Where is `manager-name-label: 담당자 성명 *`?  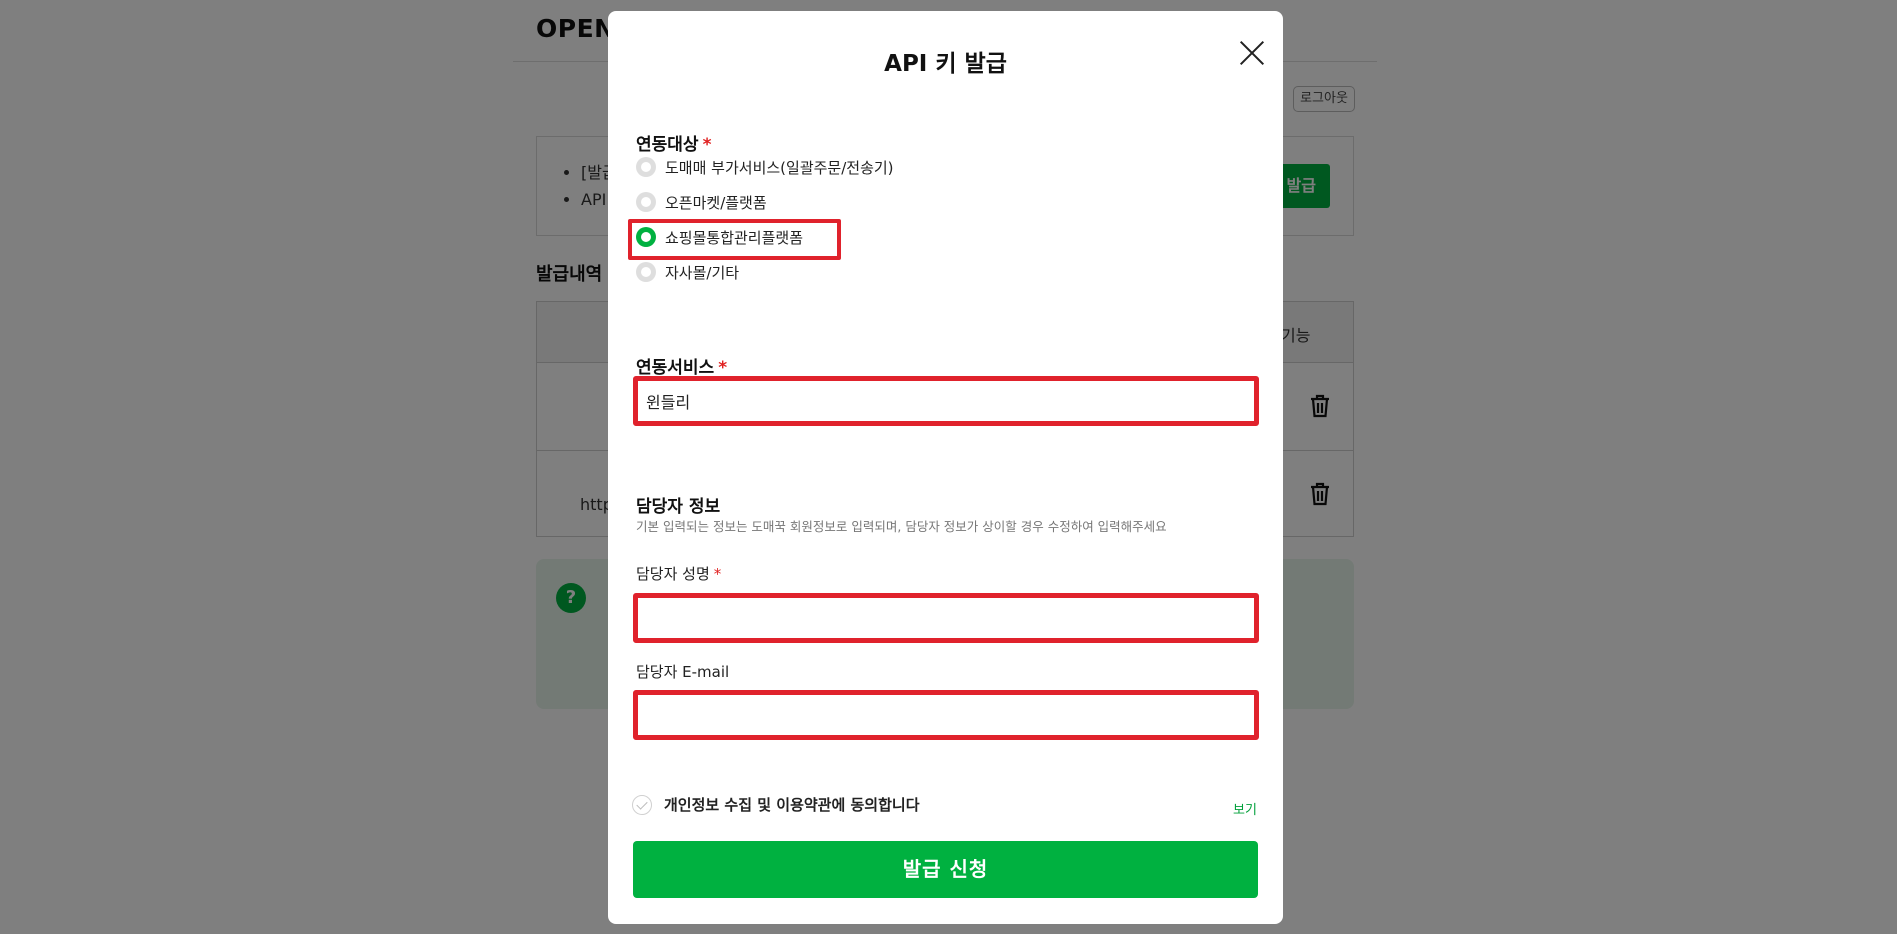 manager-name-label: 담당자 성명 * is located at coordinates (678, 573).